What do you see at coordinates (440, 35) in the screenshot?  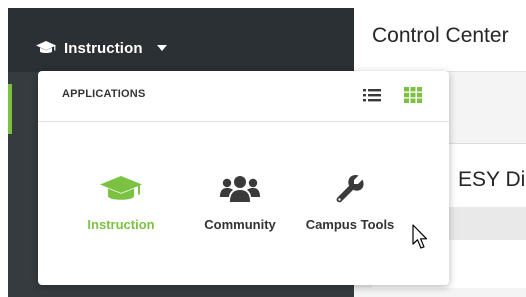 I see `page-title: Control Center` at bounding box center [440, 35].